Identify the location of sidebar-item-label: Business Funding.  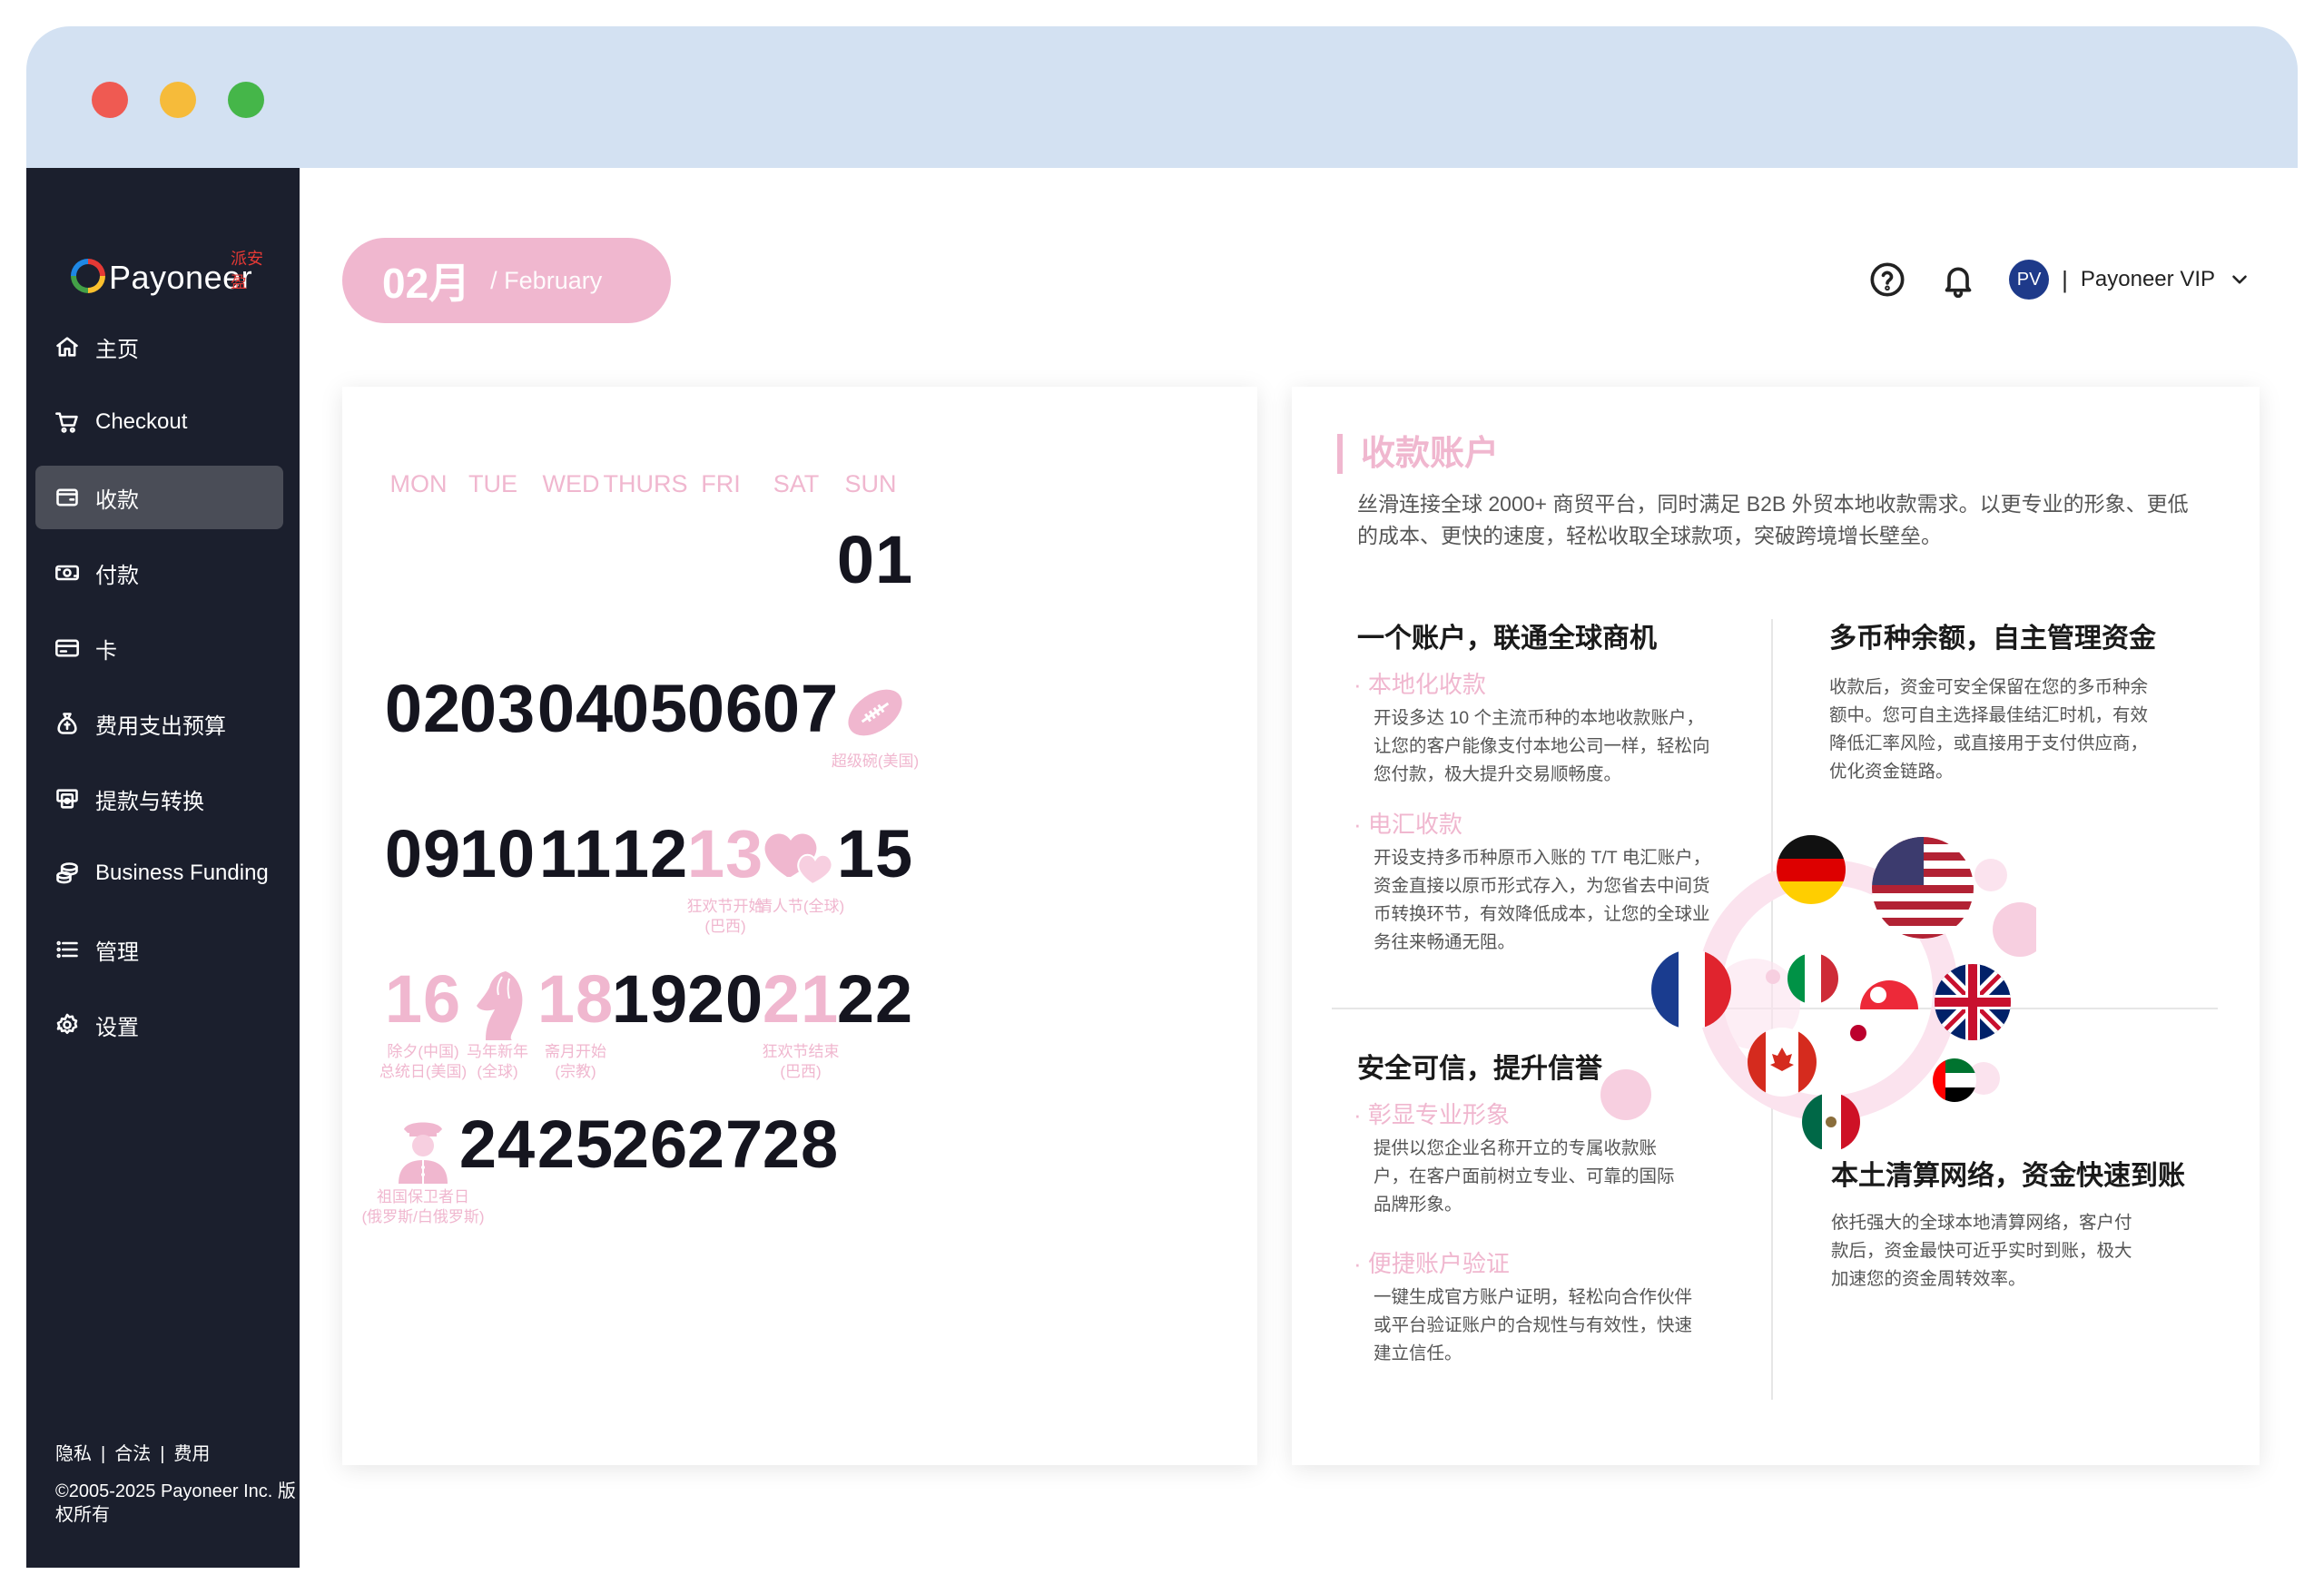
(182, 873).